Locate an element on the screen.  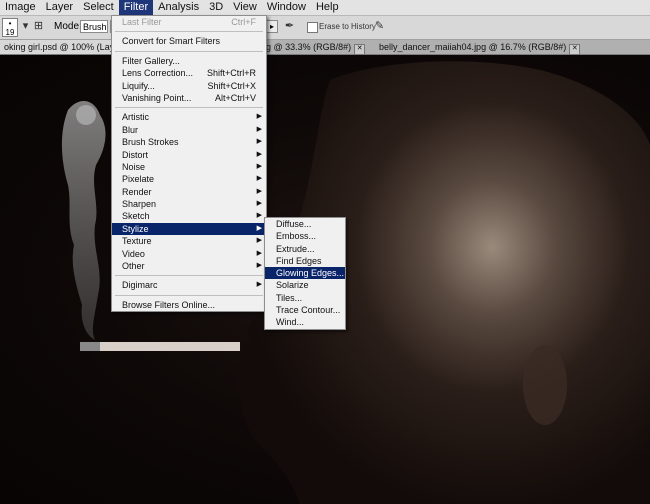
menu-item-blur: Blur ▶ is located at coordinates (189, 130).